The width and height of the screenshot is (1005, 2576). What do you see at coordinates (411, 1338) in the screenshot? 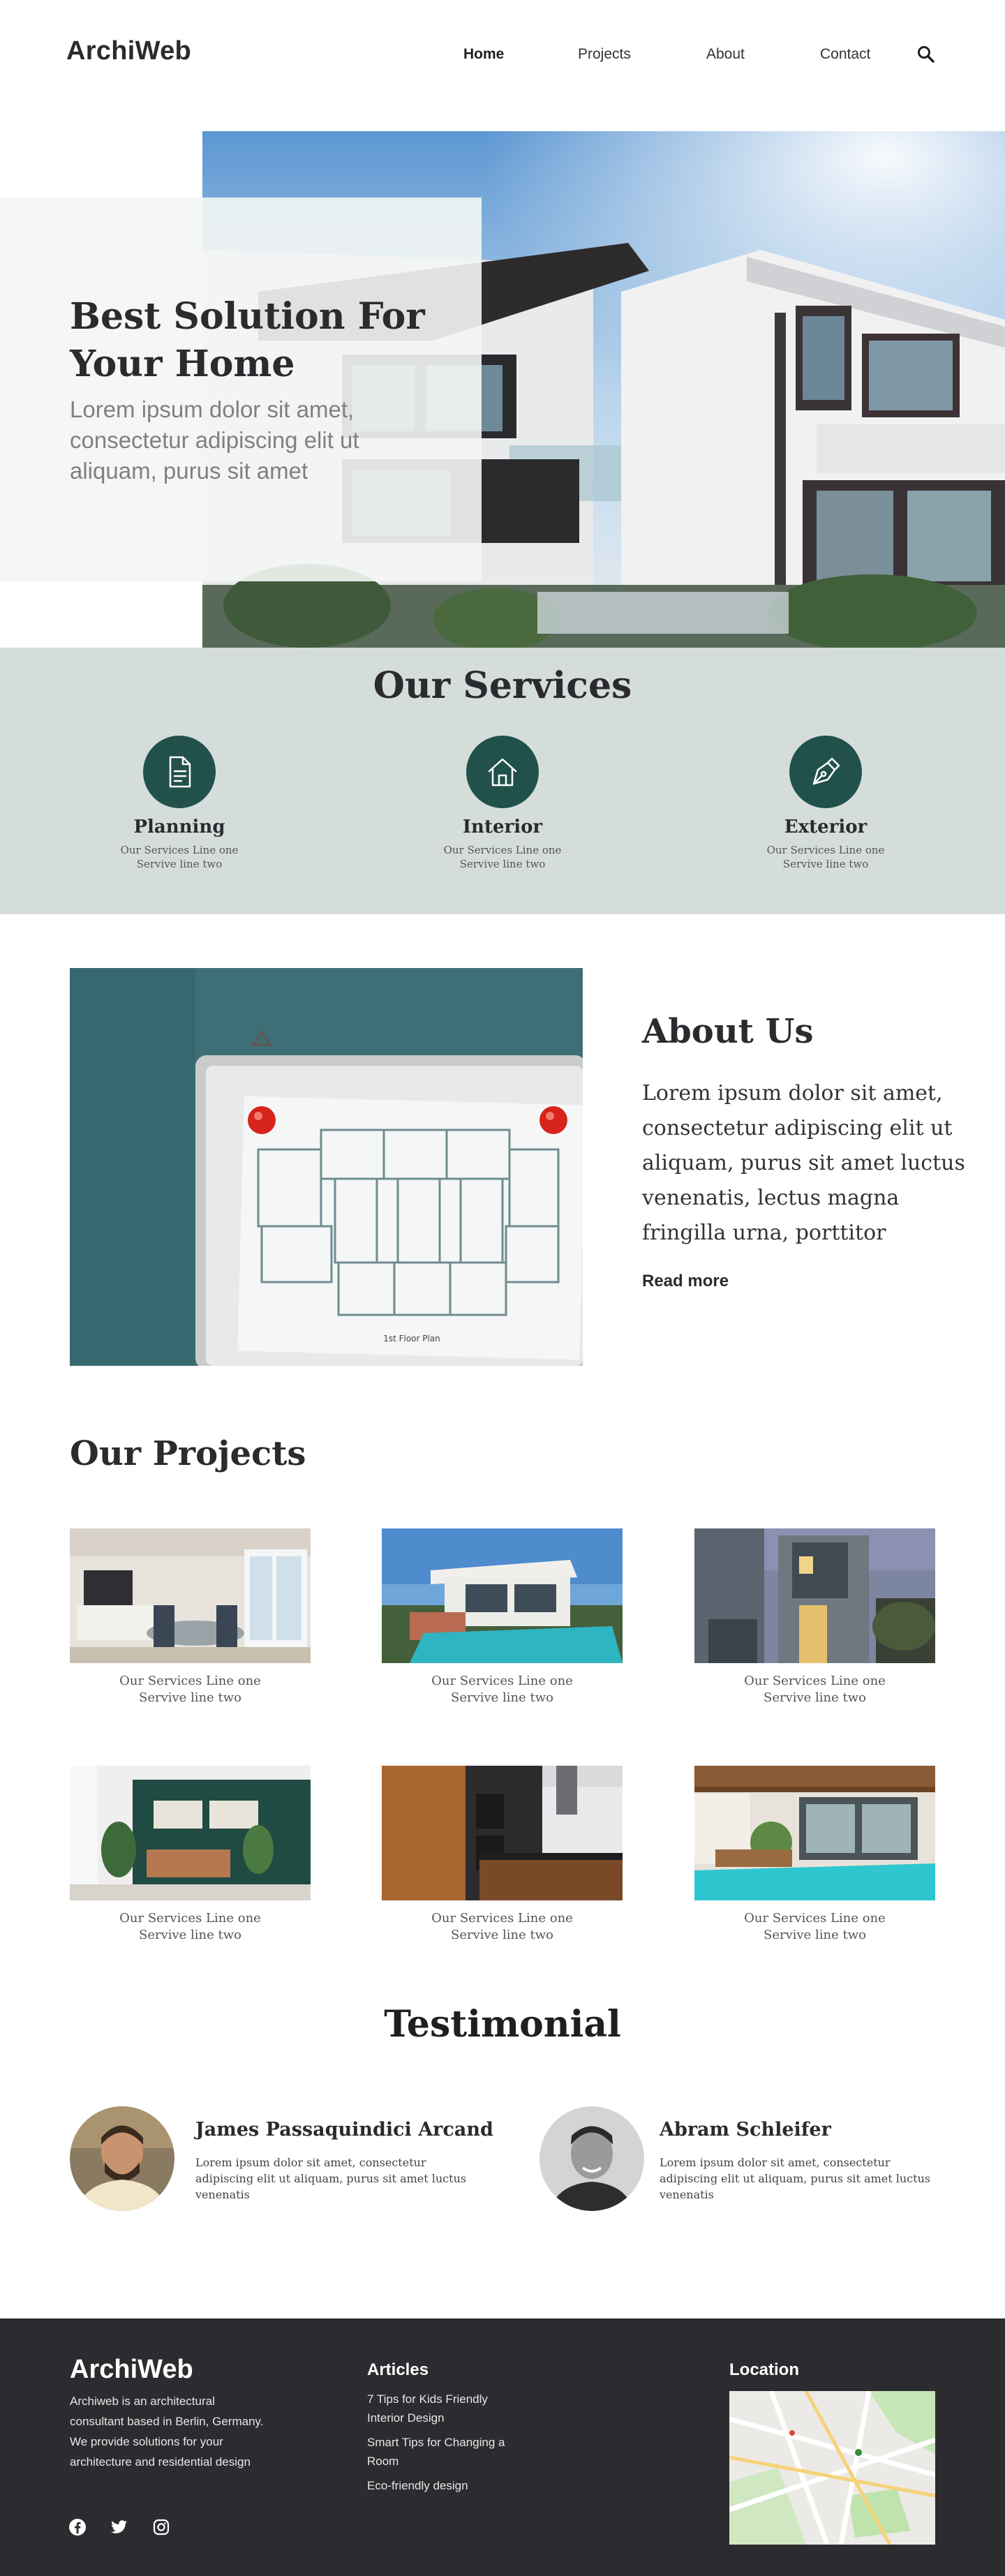
I see `floor-plan-caption: 1st Floor Plan` at bounding box center [411, 1338].